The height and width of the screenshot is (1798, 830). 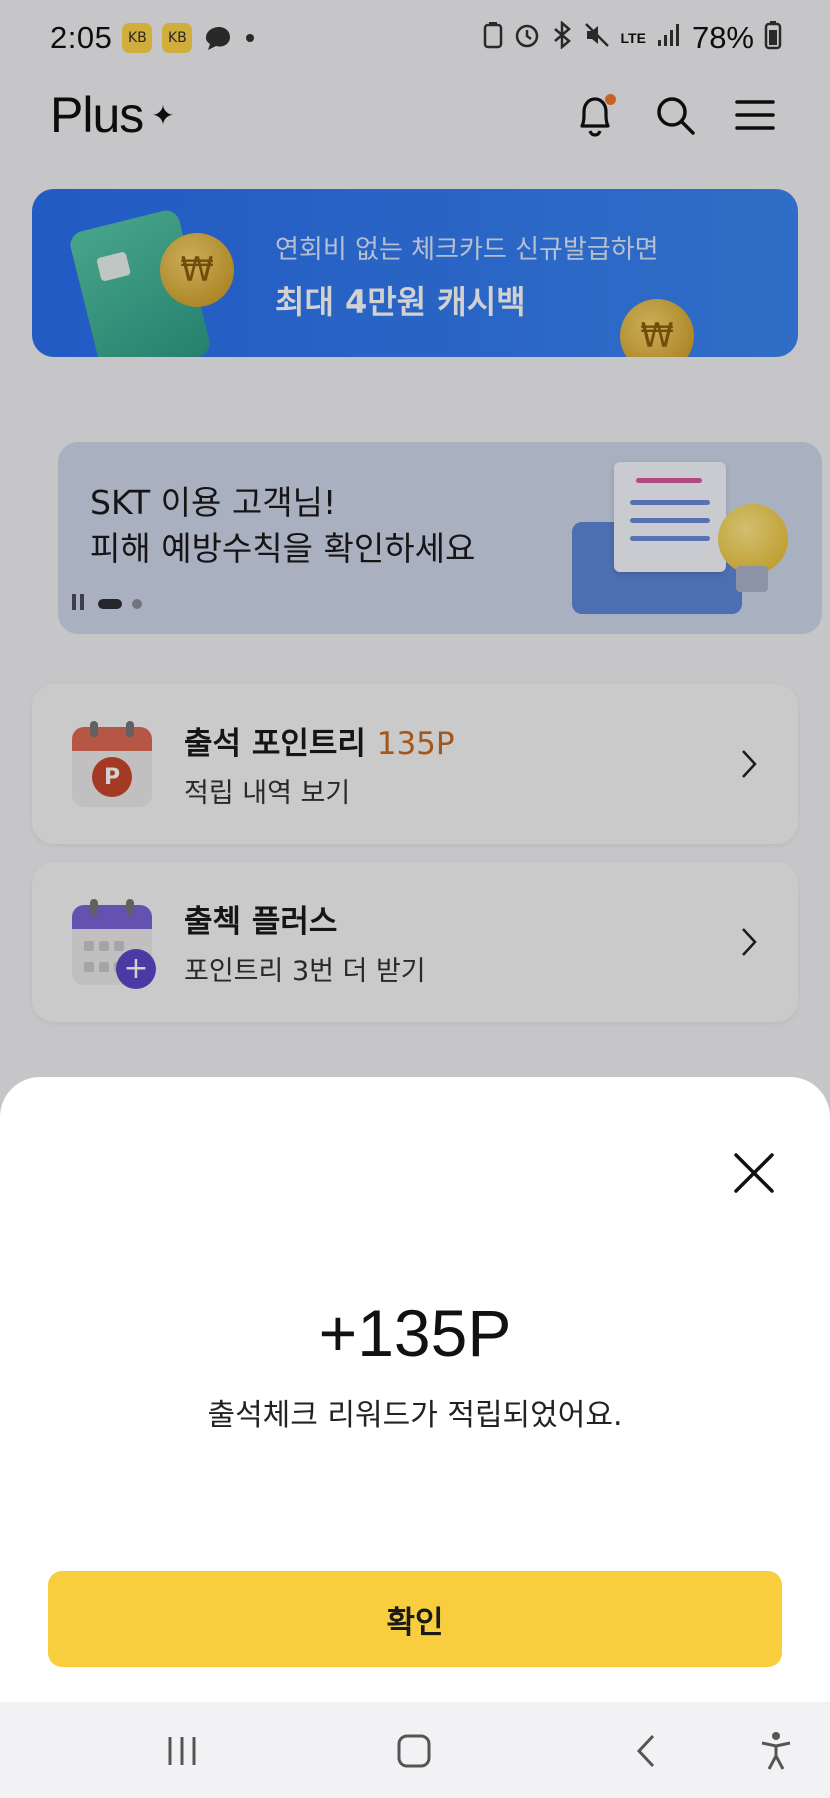 What do you see at coordinates (754, 1173) in the screenshot?
I see `close-icon` at bounding box center [754, 1173].